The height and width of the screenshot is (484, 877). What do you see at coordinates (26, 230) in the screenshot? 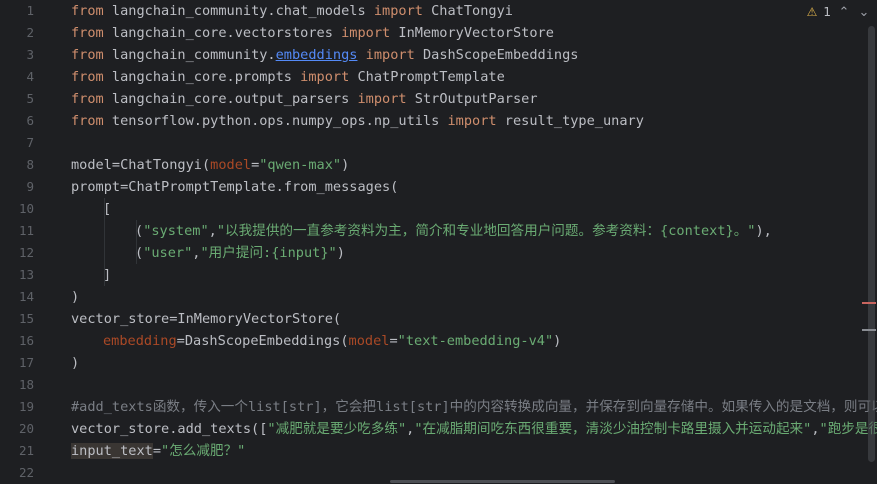
I see `line-number: 11` at bounding box center [26, 230].